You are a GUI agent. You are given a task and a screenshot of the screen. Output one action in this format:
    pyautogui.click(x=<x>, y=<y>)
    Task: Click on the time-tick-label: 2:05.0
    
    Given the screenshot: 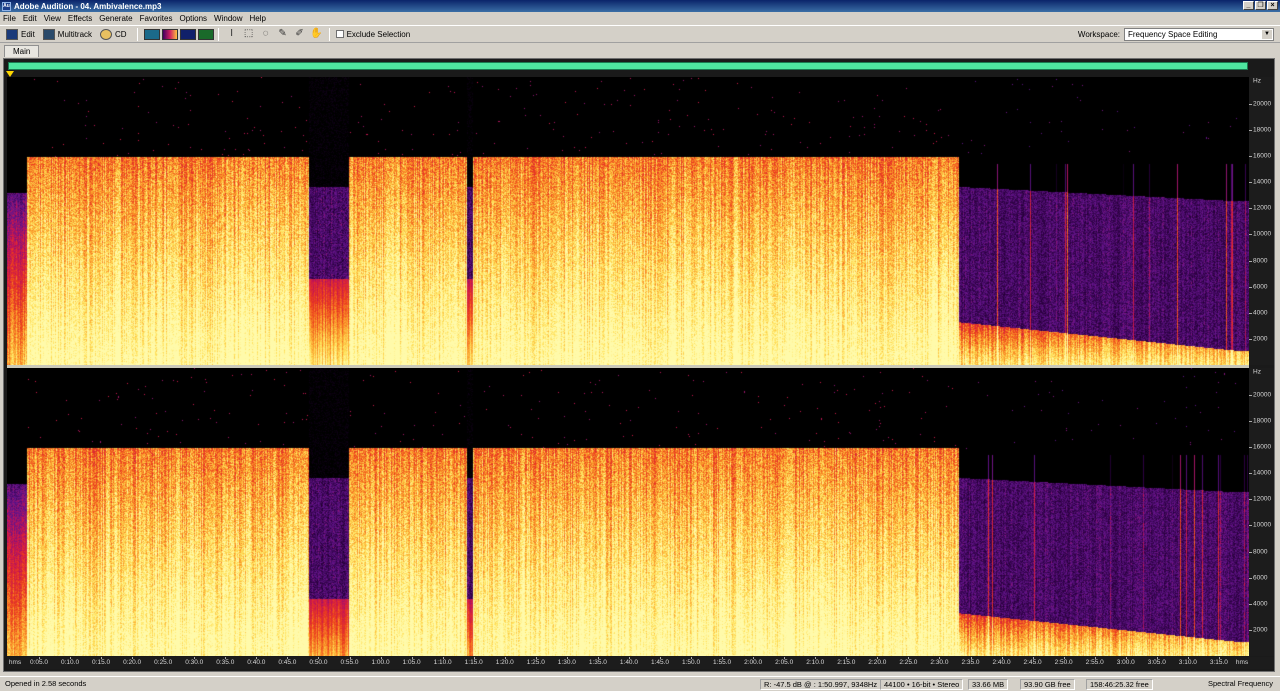 What is the action you would take?
    pyautogui.click(x=784, y=662)
    